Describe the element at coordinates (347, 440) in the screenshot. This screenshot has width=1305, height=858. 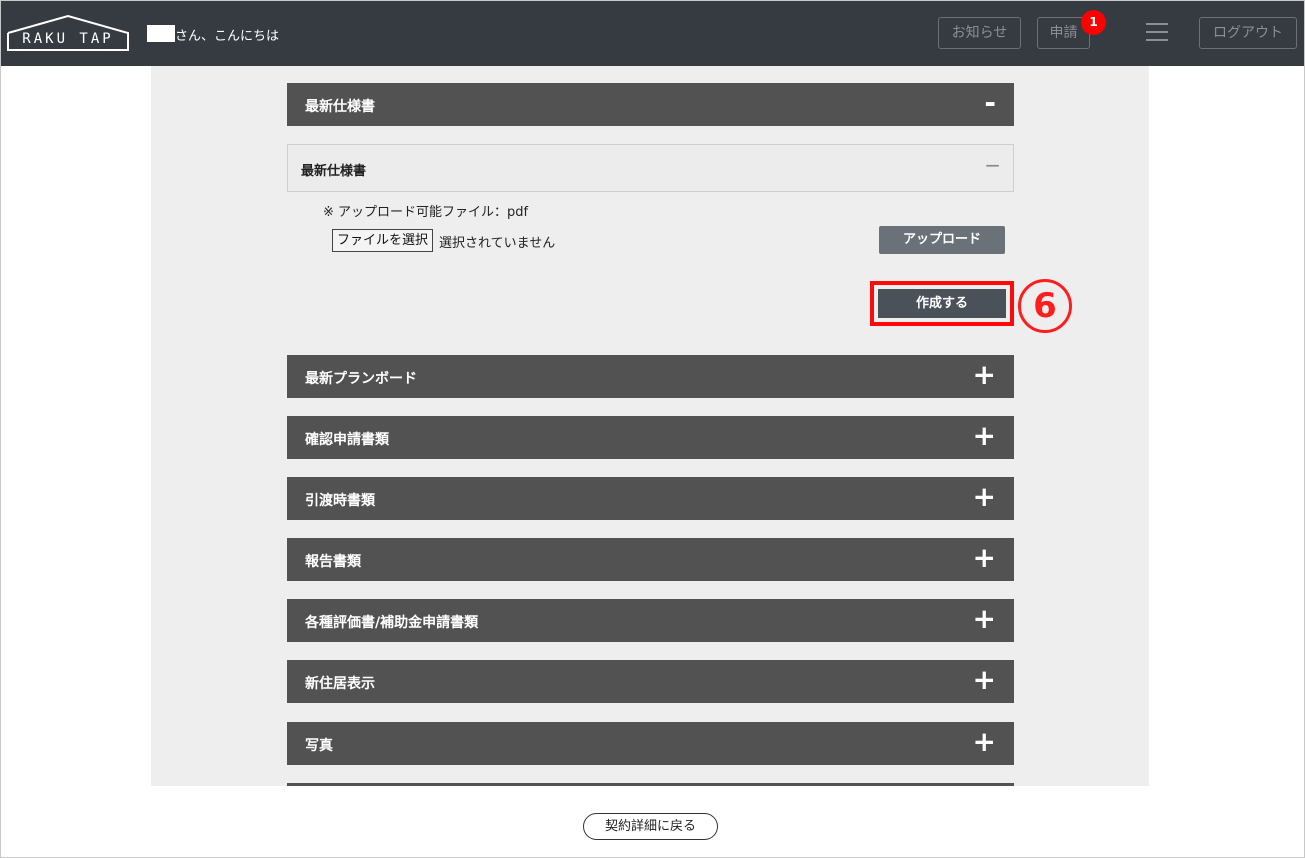
I see `accordion-title: 確認申請書類` at that location.